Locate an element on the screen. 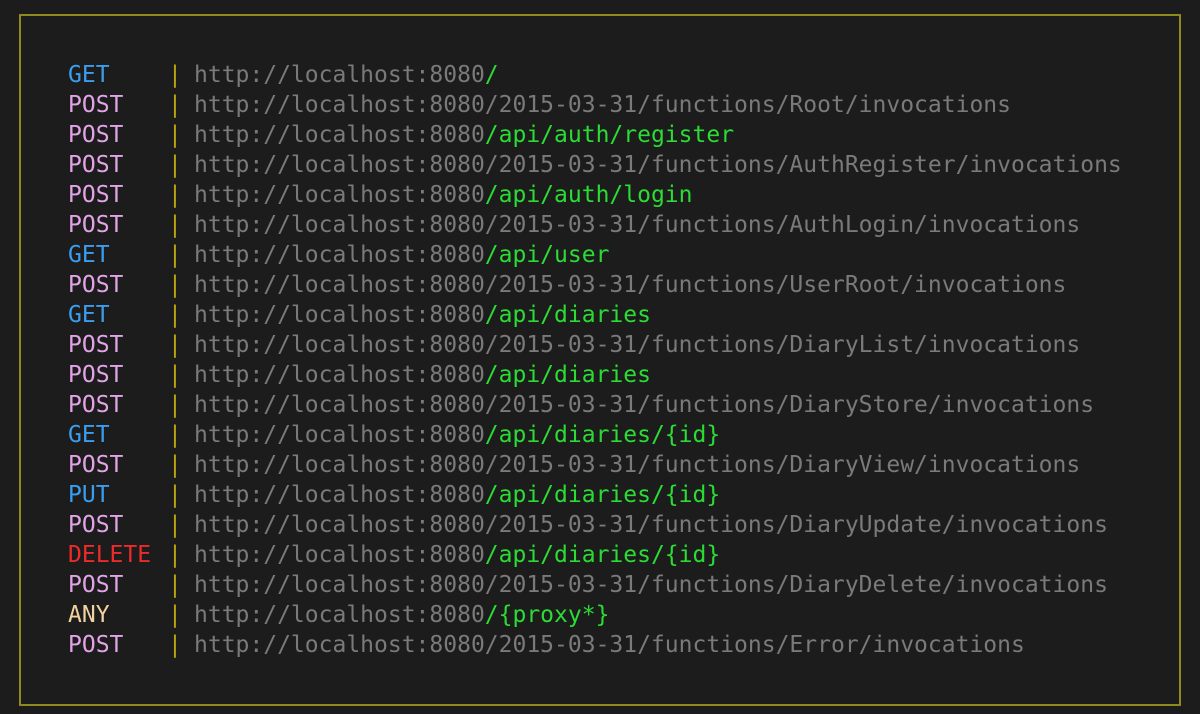 The image size is (1200, 714). route-method: ANY is located at coordinates (89, 615).